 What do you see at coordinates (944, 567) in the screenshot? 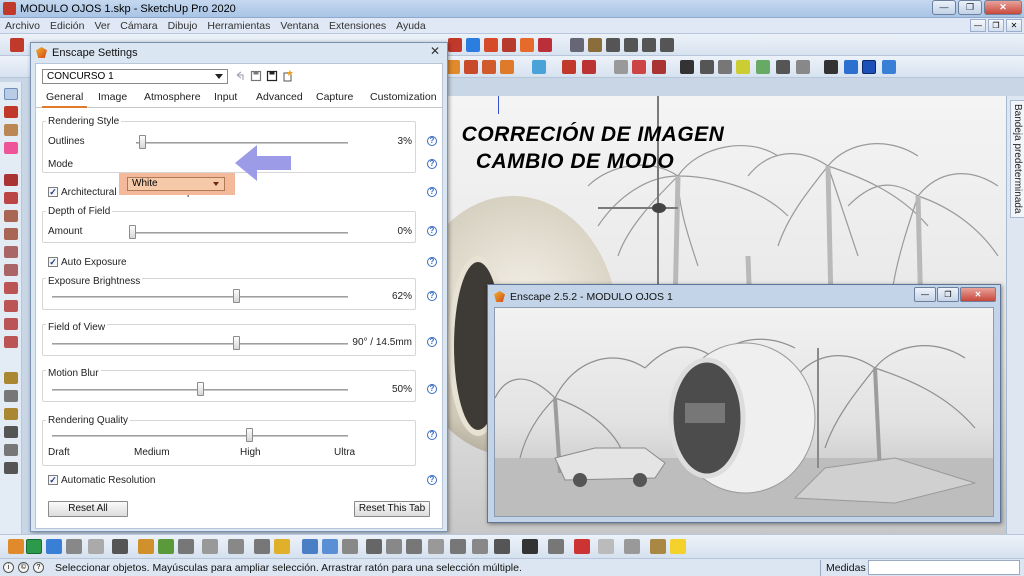
I see `measures-input` at bounding box center [944, 567].